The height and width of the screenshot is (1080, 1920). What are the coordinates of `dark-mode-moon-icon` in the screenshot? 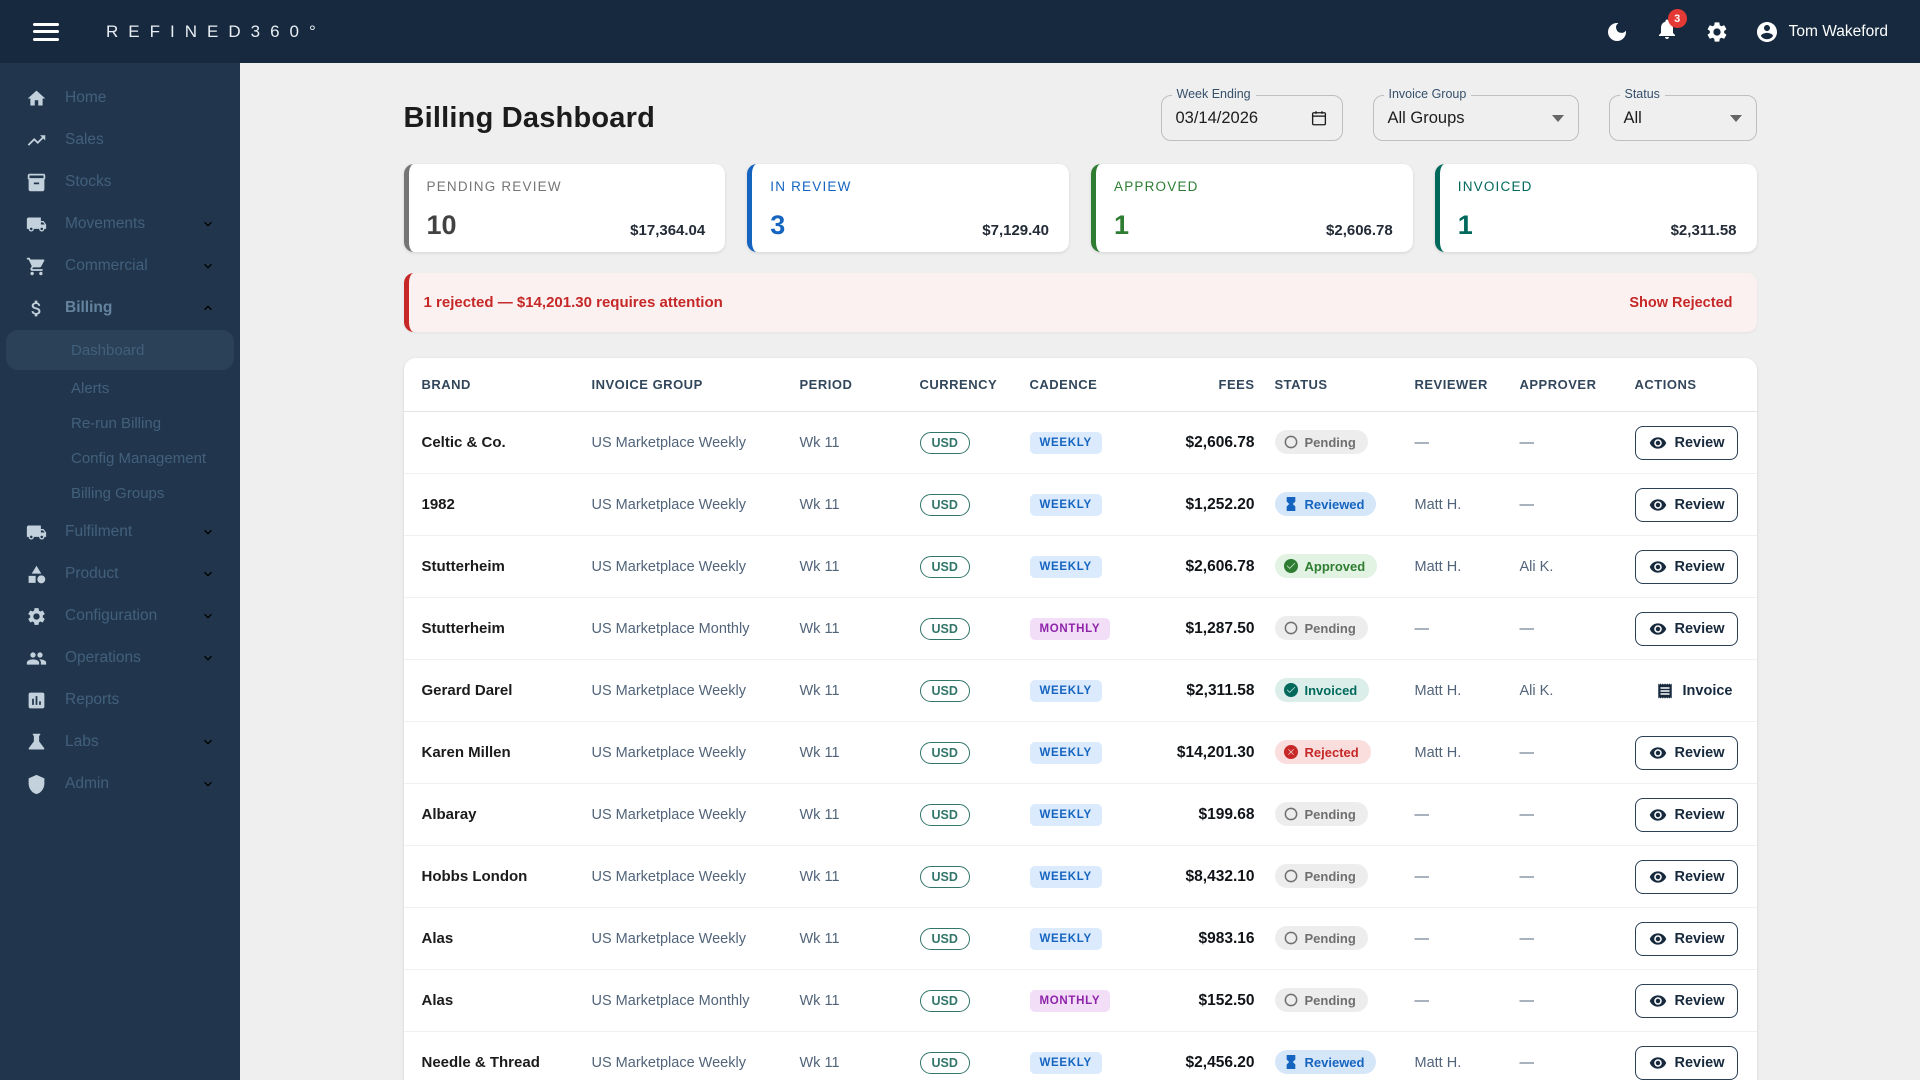 It's located at (1617, 32).